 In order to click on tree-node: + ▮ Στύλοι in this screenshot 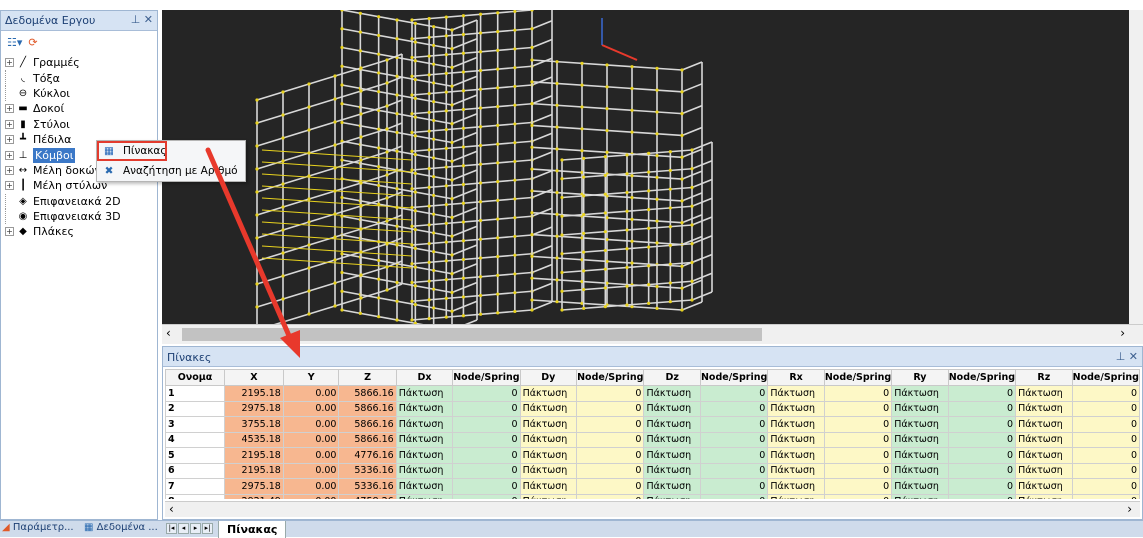, I will do `click(79, 124)`.